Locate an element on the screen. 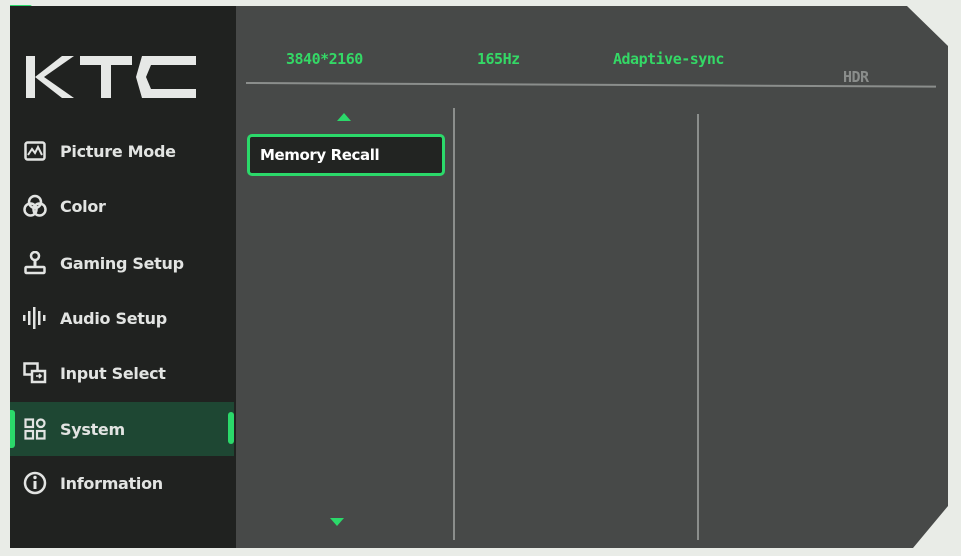  sidebar-item-information: Information is located at coordinates (122, 483).